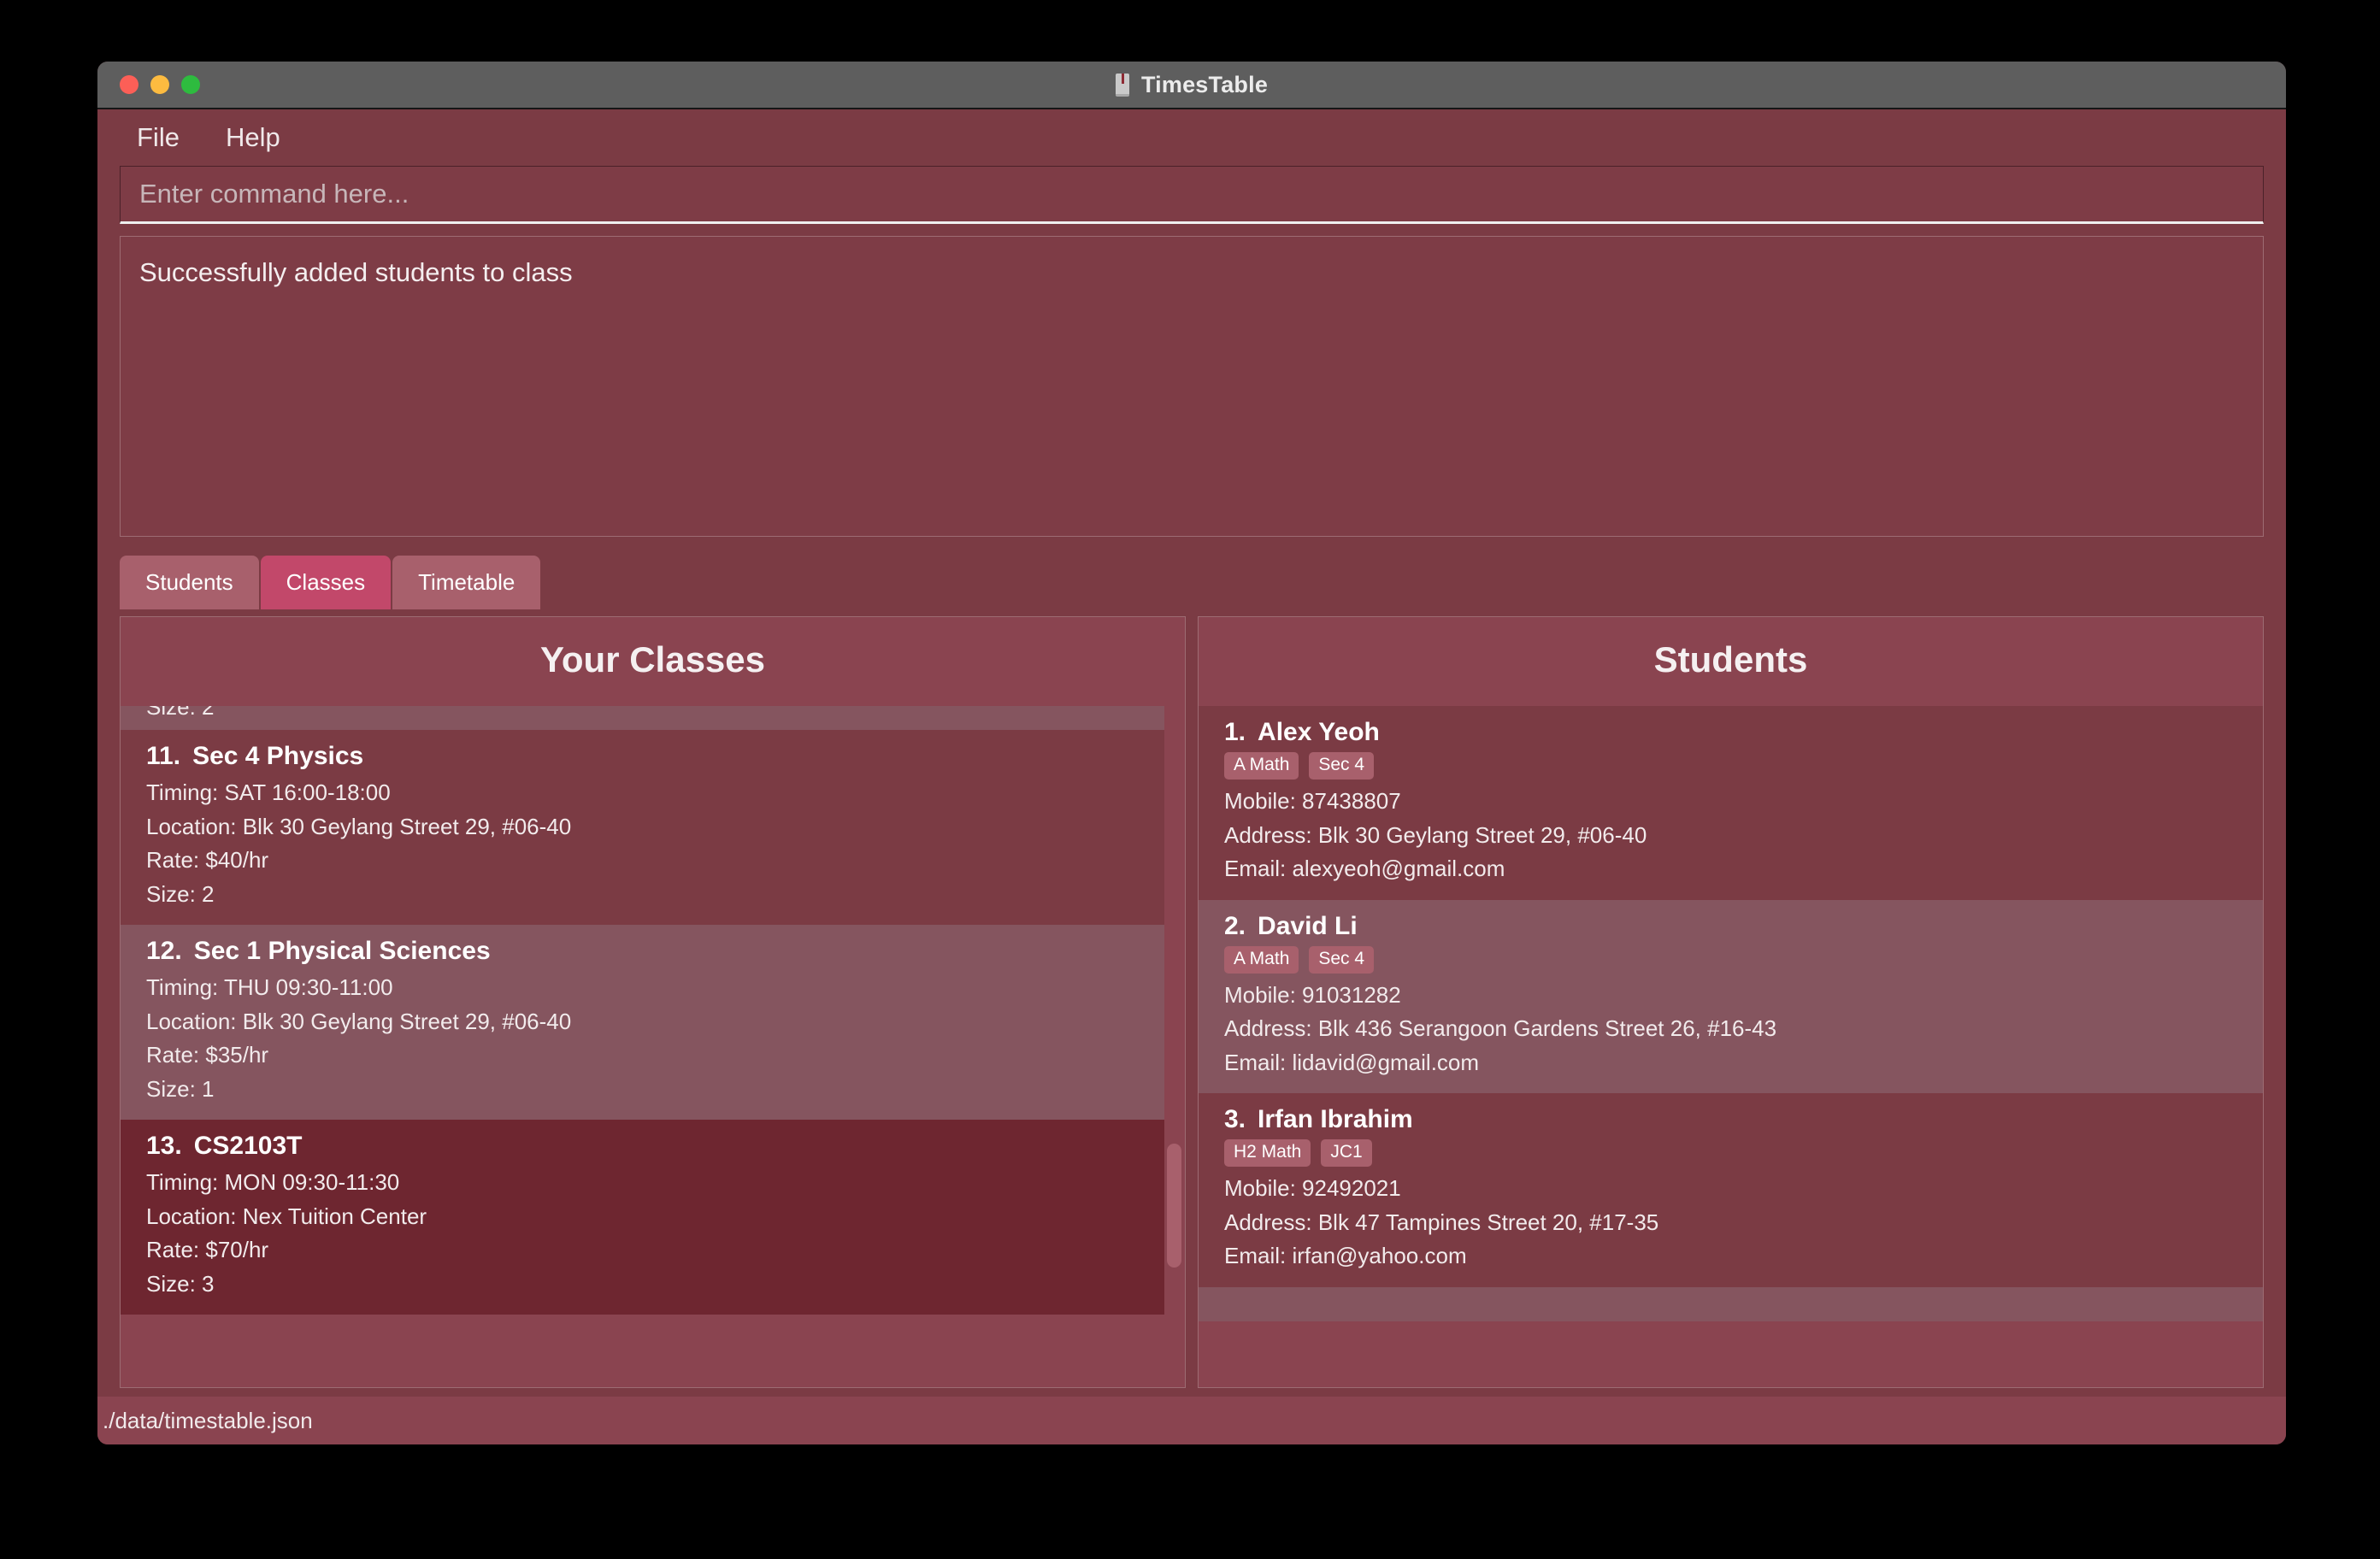 The height and width of the screenshot is (1559, 2380). Describe the element at coordinates (653, 952) in the screenshot. I see `class-header: 12. Sec 1 Physical Sciences` at that location.